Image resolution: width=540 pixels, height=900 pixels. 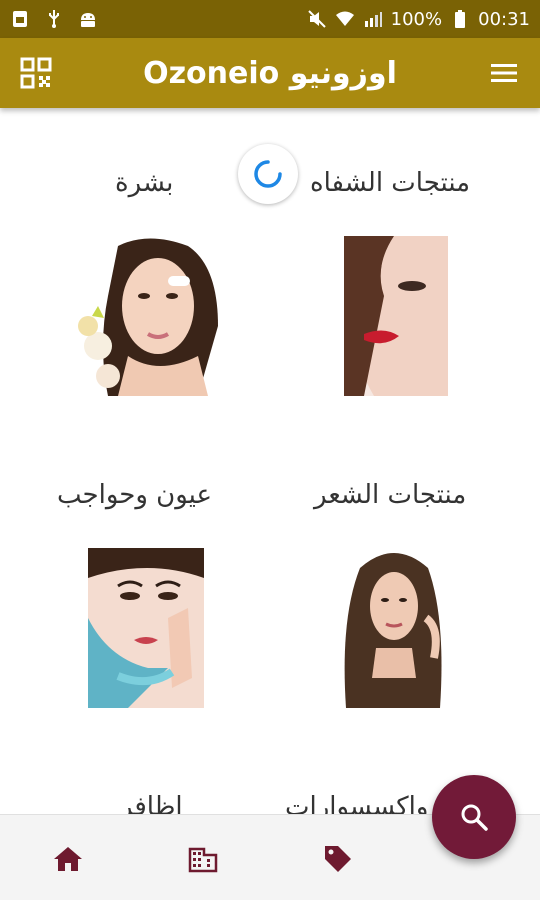 What do you see at coordinates (134, 495) in the screenshot?
I see `category-label-eyes-brows: عيون وحواجب` at bounding box center [134, 495].